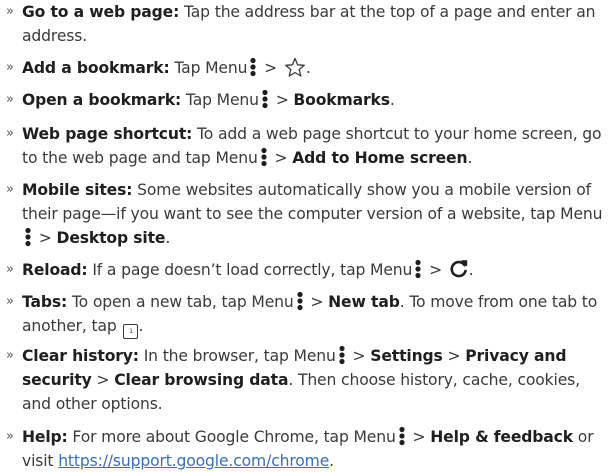  What do you see at coordinates (107, 134) in the screenshot?
I see `item-title: Web page shortcut:` at bounding box center [107, 134].